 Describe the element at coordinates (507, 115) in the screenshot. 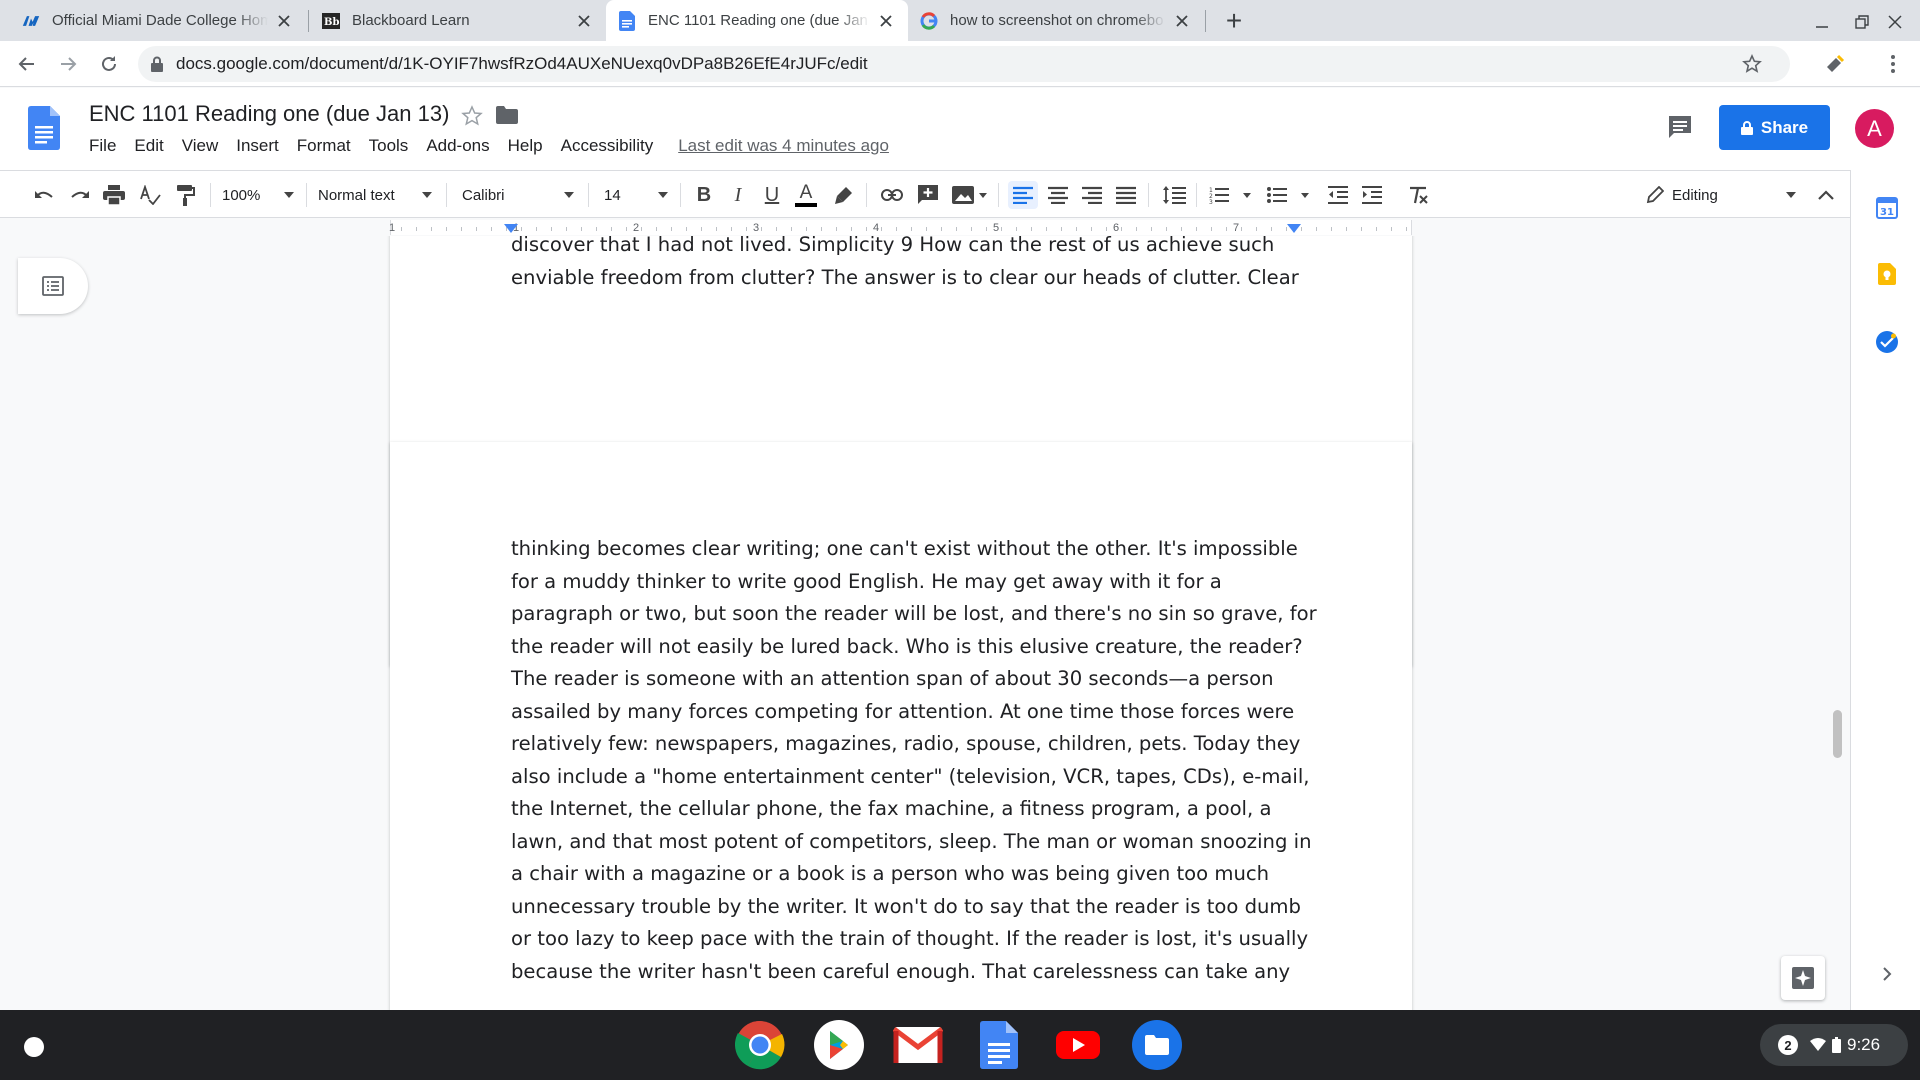

I see `folder-icon` at that location.